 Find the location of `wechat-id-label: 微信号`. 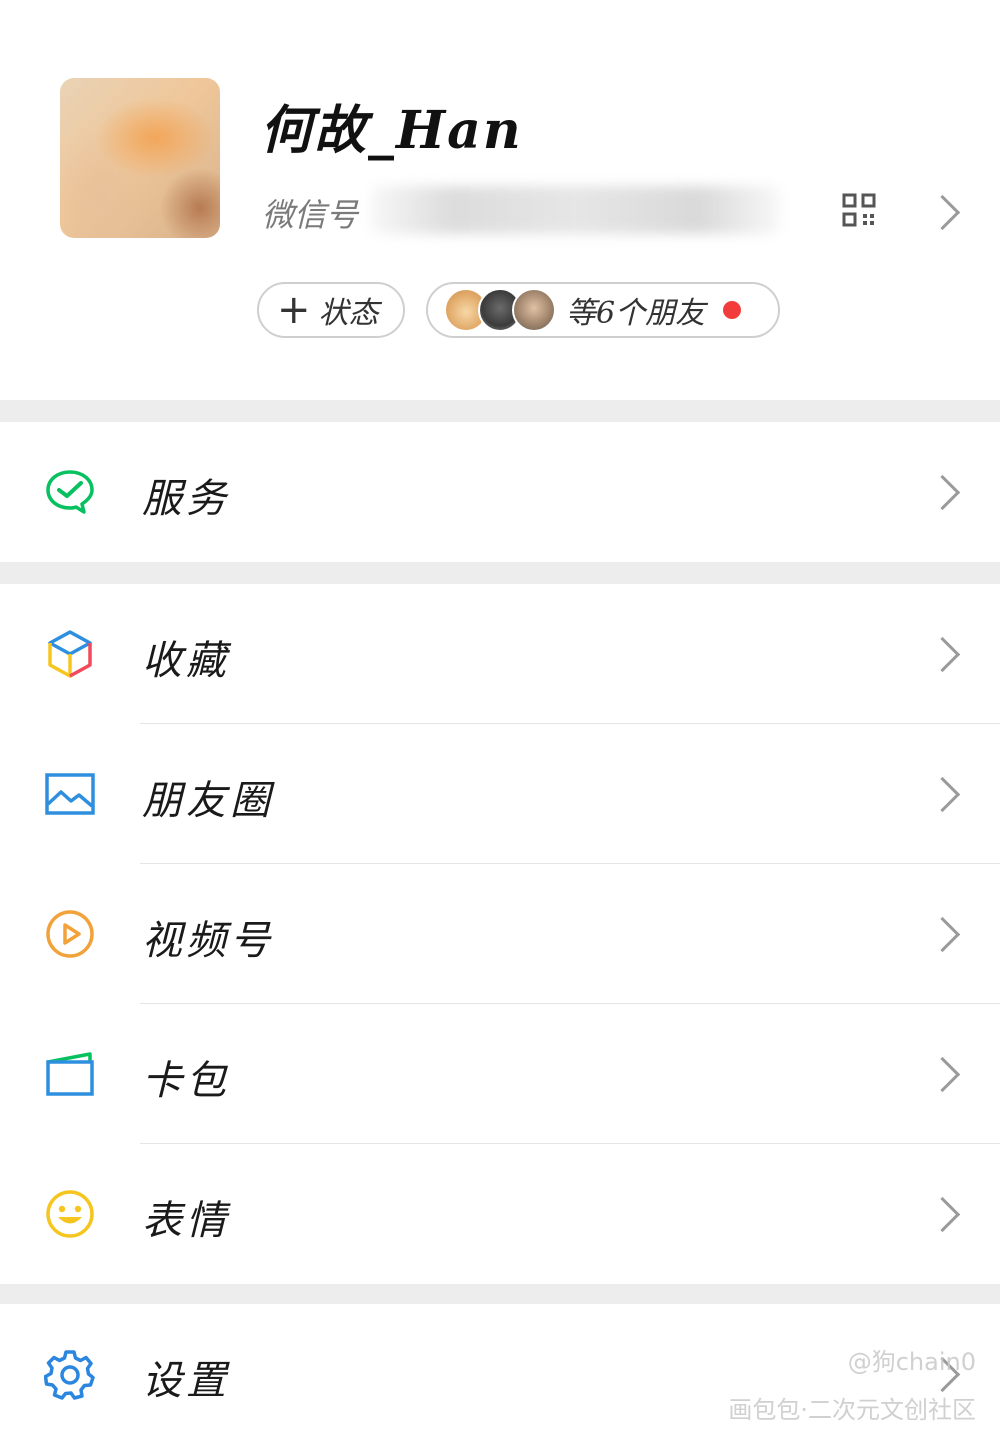

wechat-id-label: 微信号 is located at coordinates (310, 215).